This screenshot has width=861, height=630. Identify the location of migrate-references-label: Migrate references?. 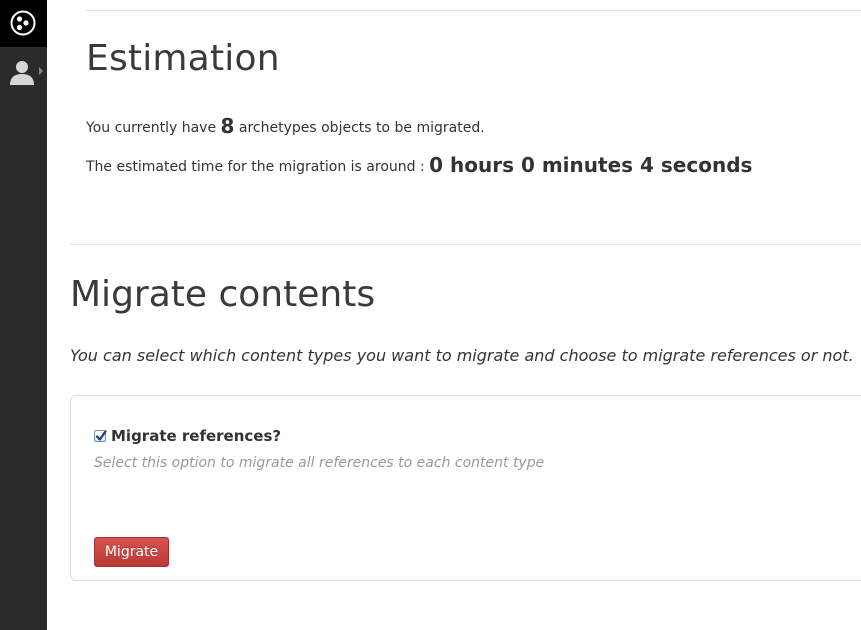
(196, 436).